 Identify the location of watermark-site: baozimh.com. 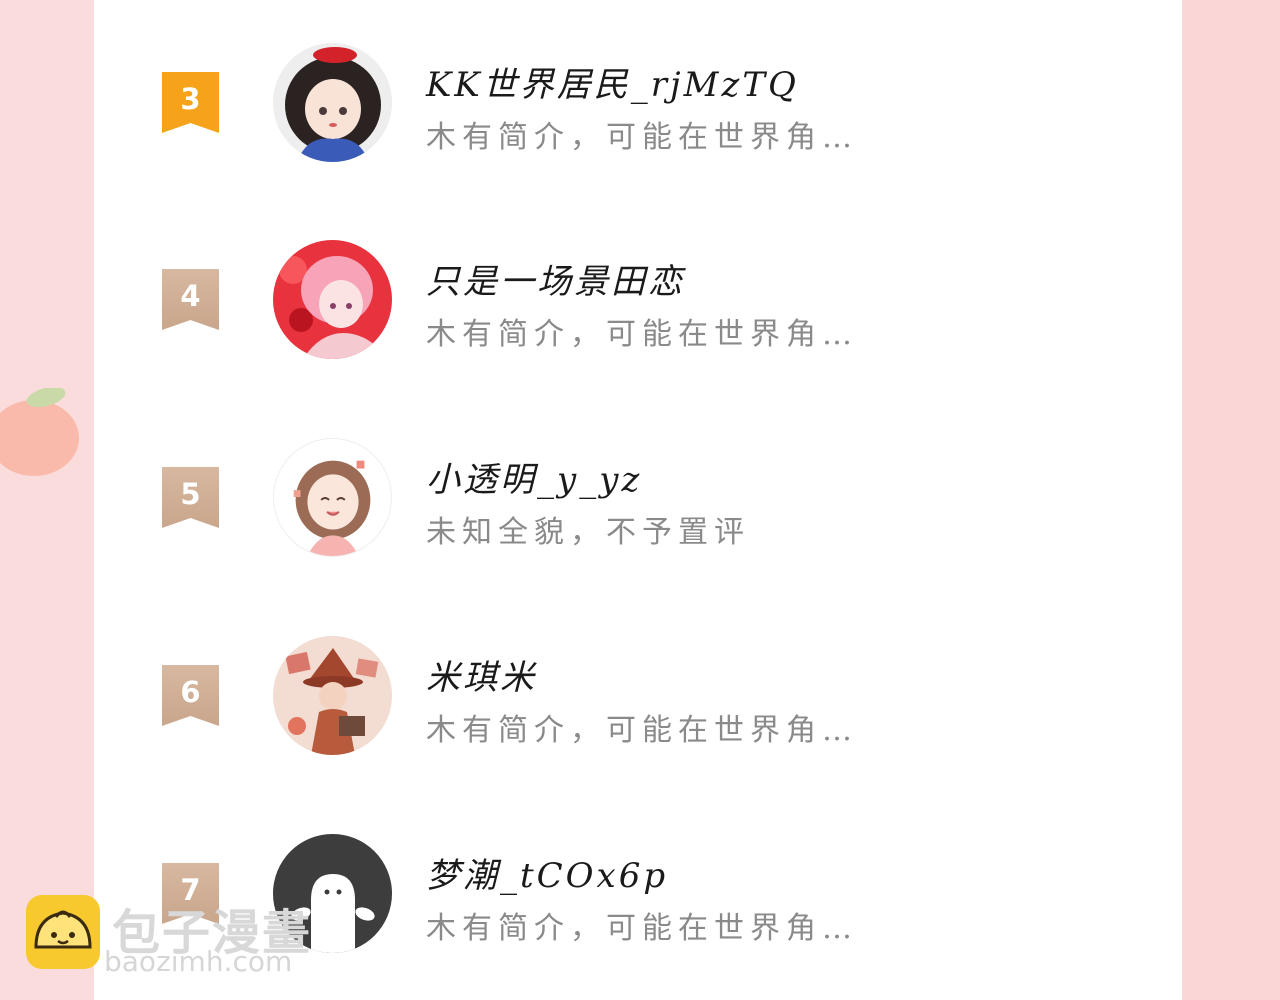
(198, 961).